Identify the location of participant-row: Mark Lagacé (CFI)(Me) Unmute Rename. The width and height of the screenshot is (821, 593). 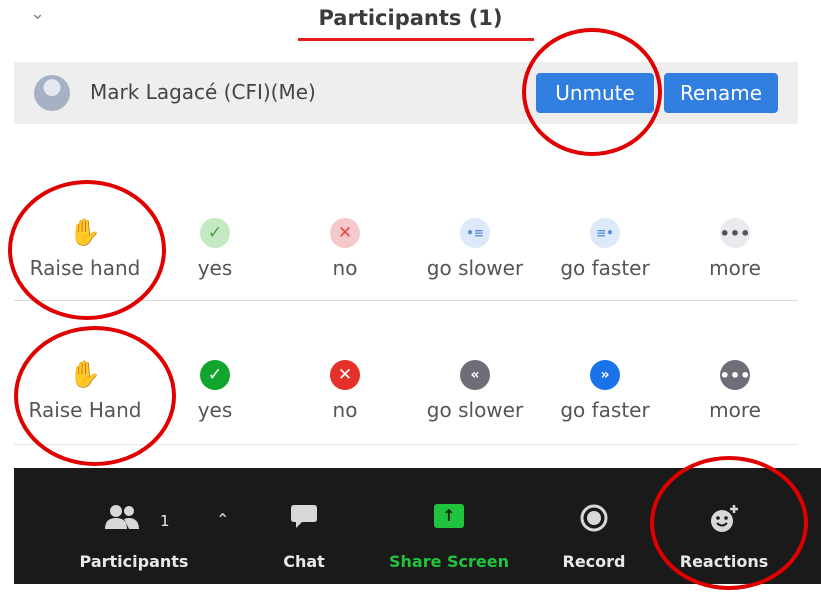
(406, 93).